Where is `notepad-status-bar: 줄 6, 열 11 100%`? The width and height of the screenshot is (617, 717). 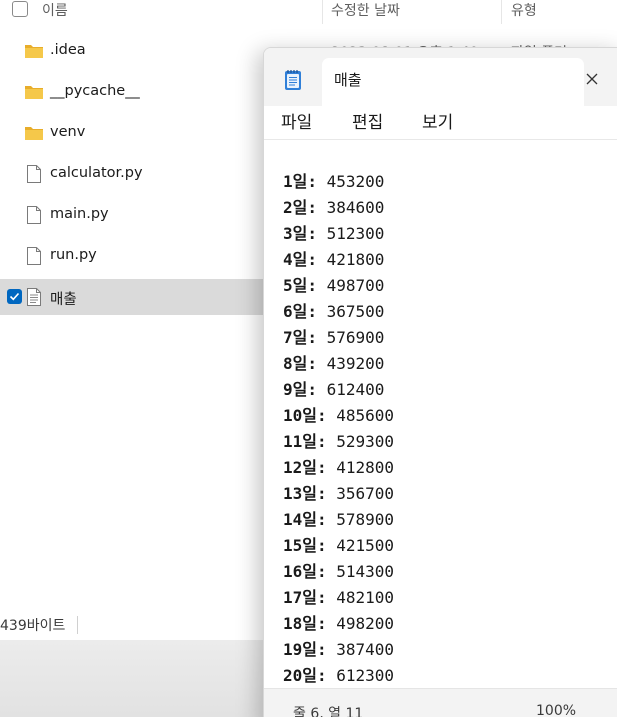 notepad-status-bar: 줄 6, 열 11 100% is located at coordinates (440, 702).